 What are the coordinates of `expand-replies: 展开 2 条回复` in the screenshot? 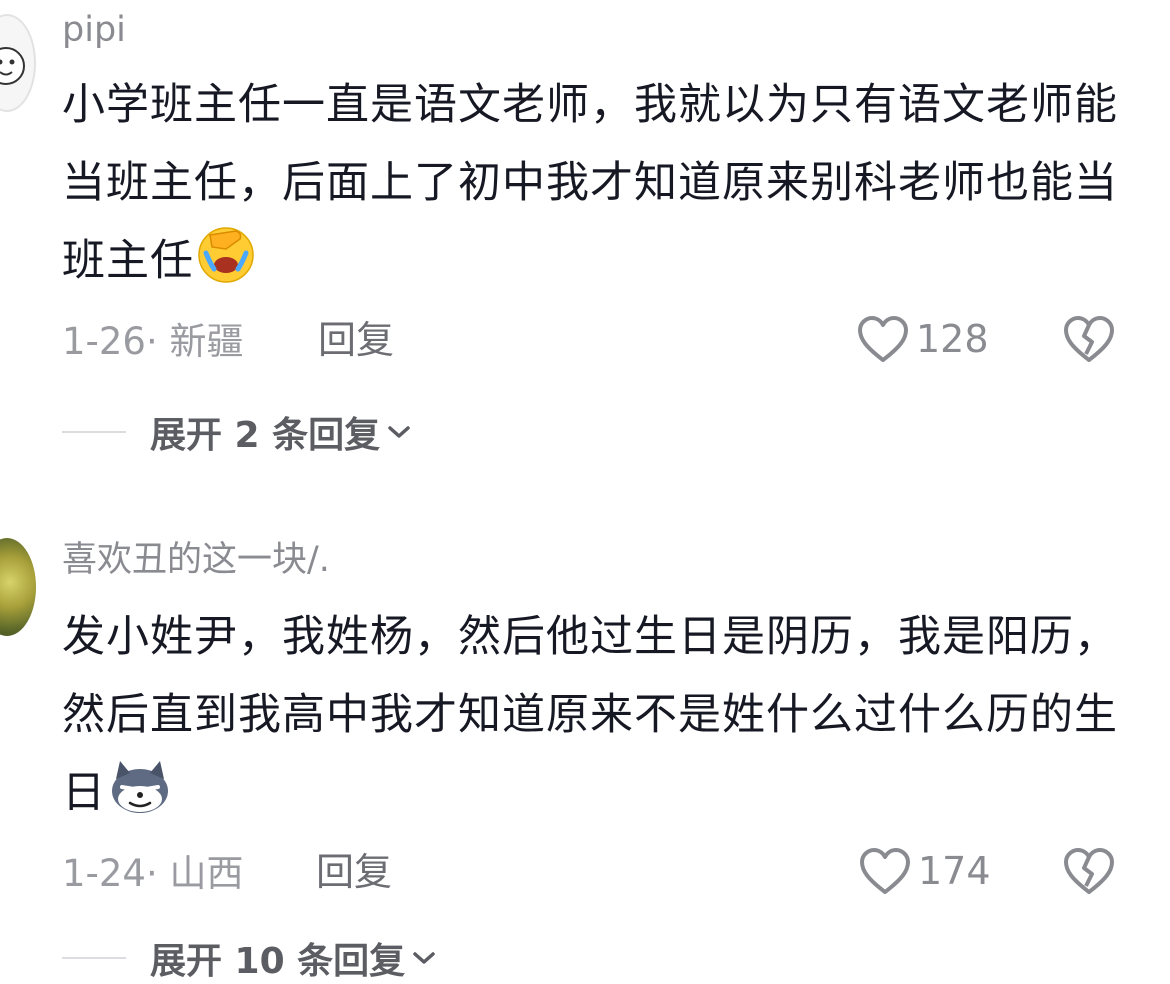 It's located at (237, 432).